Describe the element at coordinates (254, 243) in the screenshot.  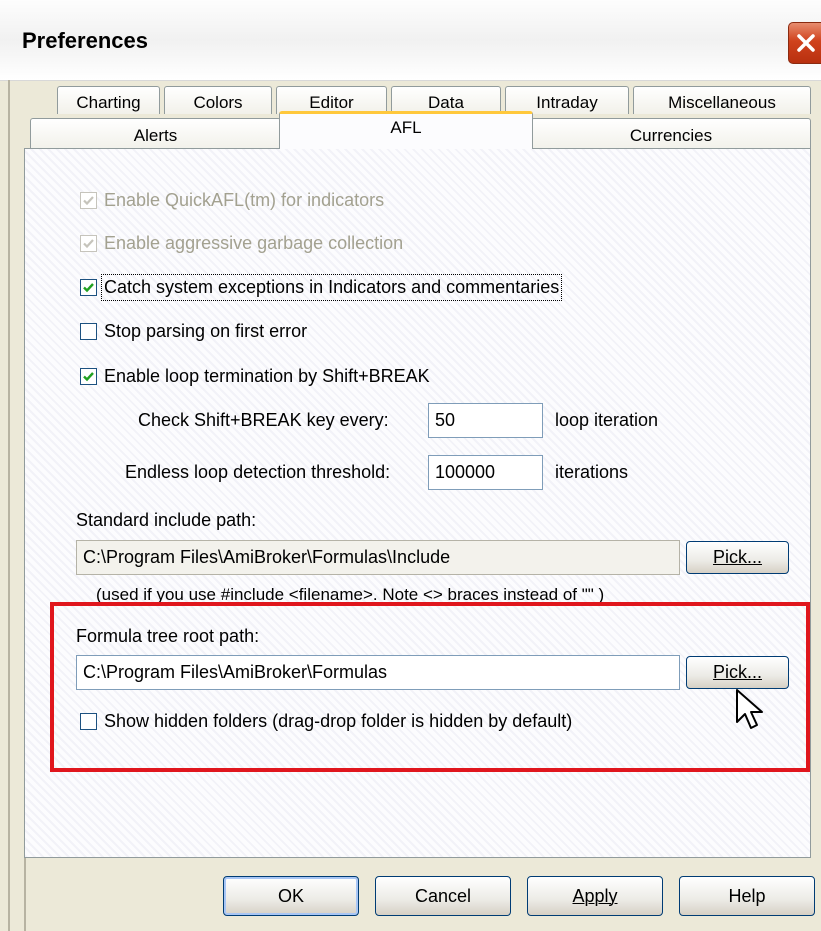
I see `aggressive-gc-label: Enable aggressive garbage collection` at that location.